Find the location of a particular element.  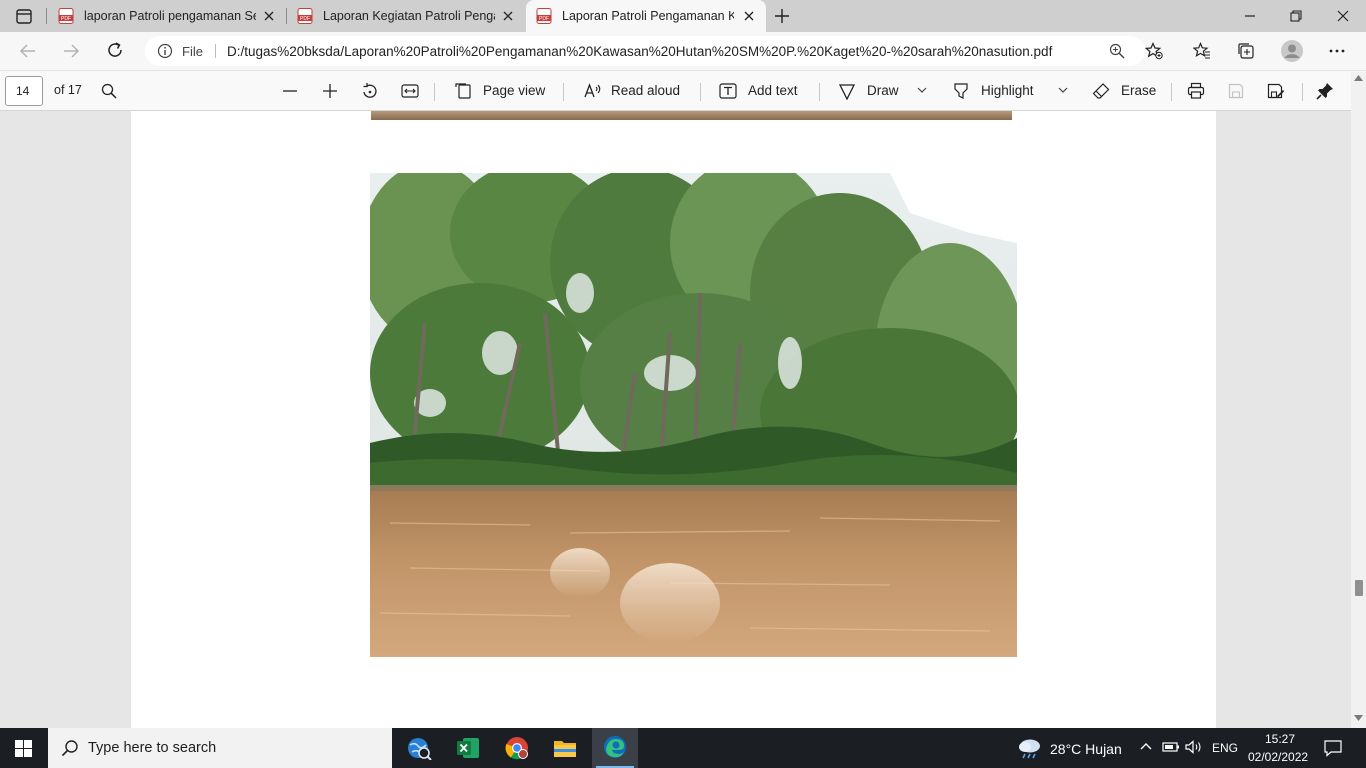

read-aloud-icon is located at coordinates (593, 91).